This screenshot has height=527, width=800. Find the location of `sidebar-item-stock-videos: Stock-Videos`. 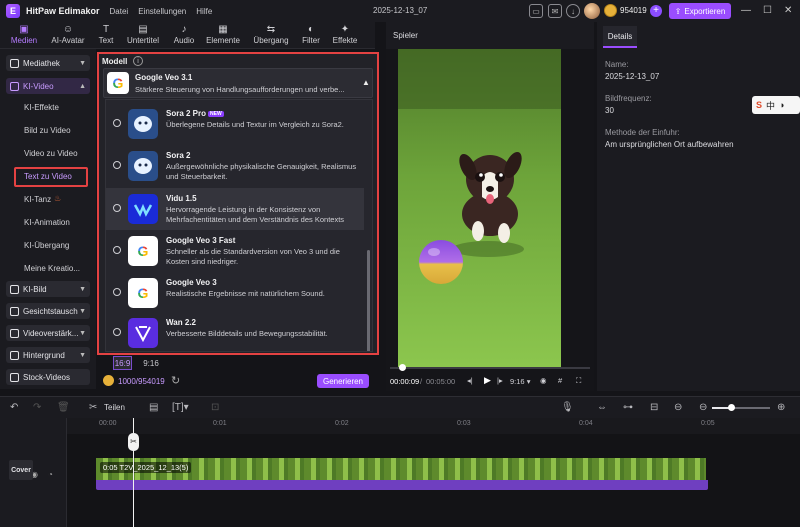

sidebar-item-stock-videos: Stock-Videos is located at coordinates (48, 377).